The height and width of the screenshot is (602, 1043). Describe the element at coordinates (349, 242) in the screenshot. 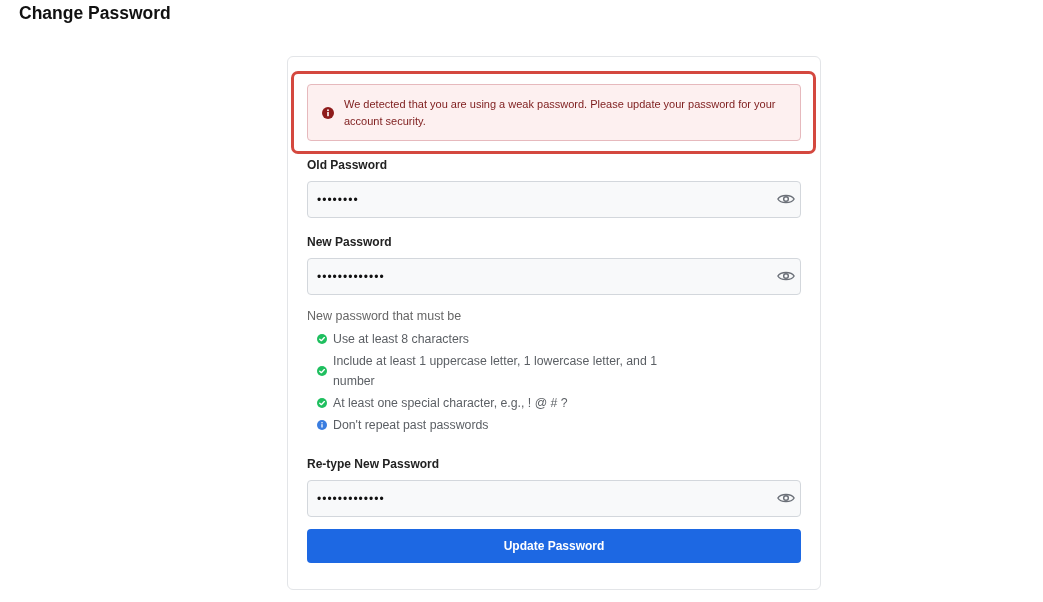

I see `field-label: New Password` at that location.